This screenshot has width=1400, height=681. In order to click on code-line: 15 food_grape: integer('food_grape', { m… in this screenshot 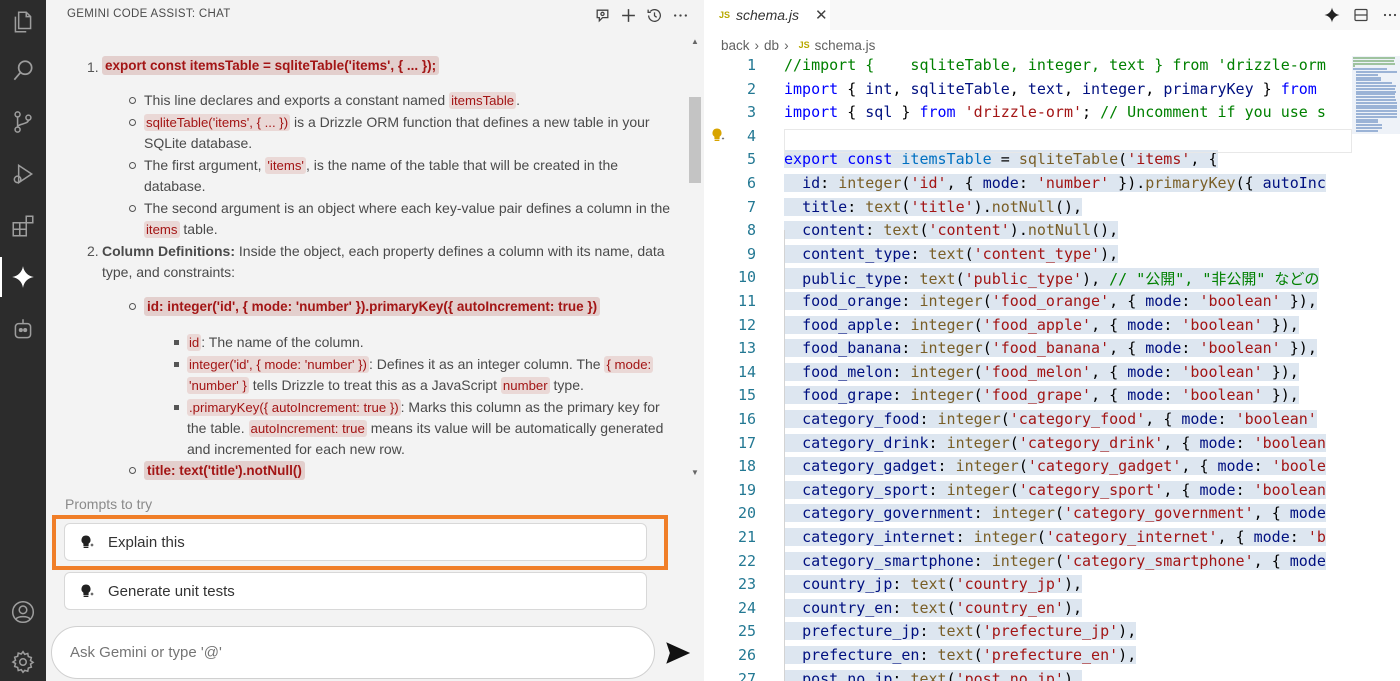, I will do `click(1028, 398)`.